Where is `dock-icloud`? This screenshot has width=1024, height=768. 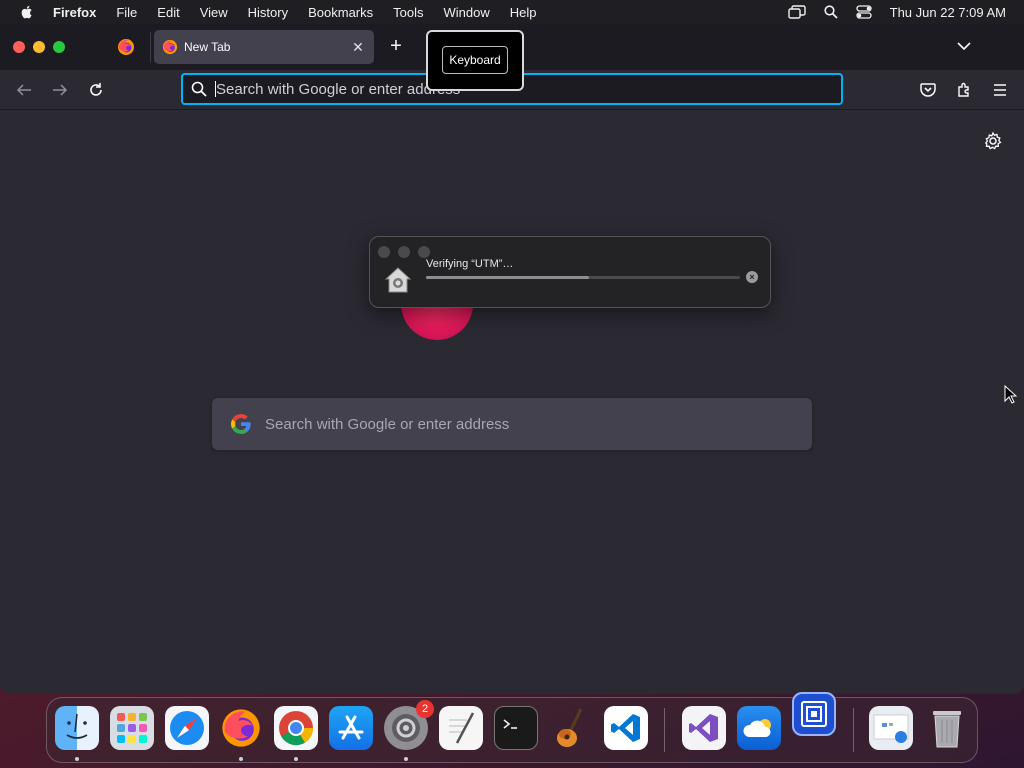
dock-icloud is located at coordinates (759, 728).